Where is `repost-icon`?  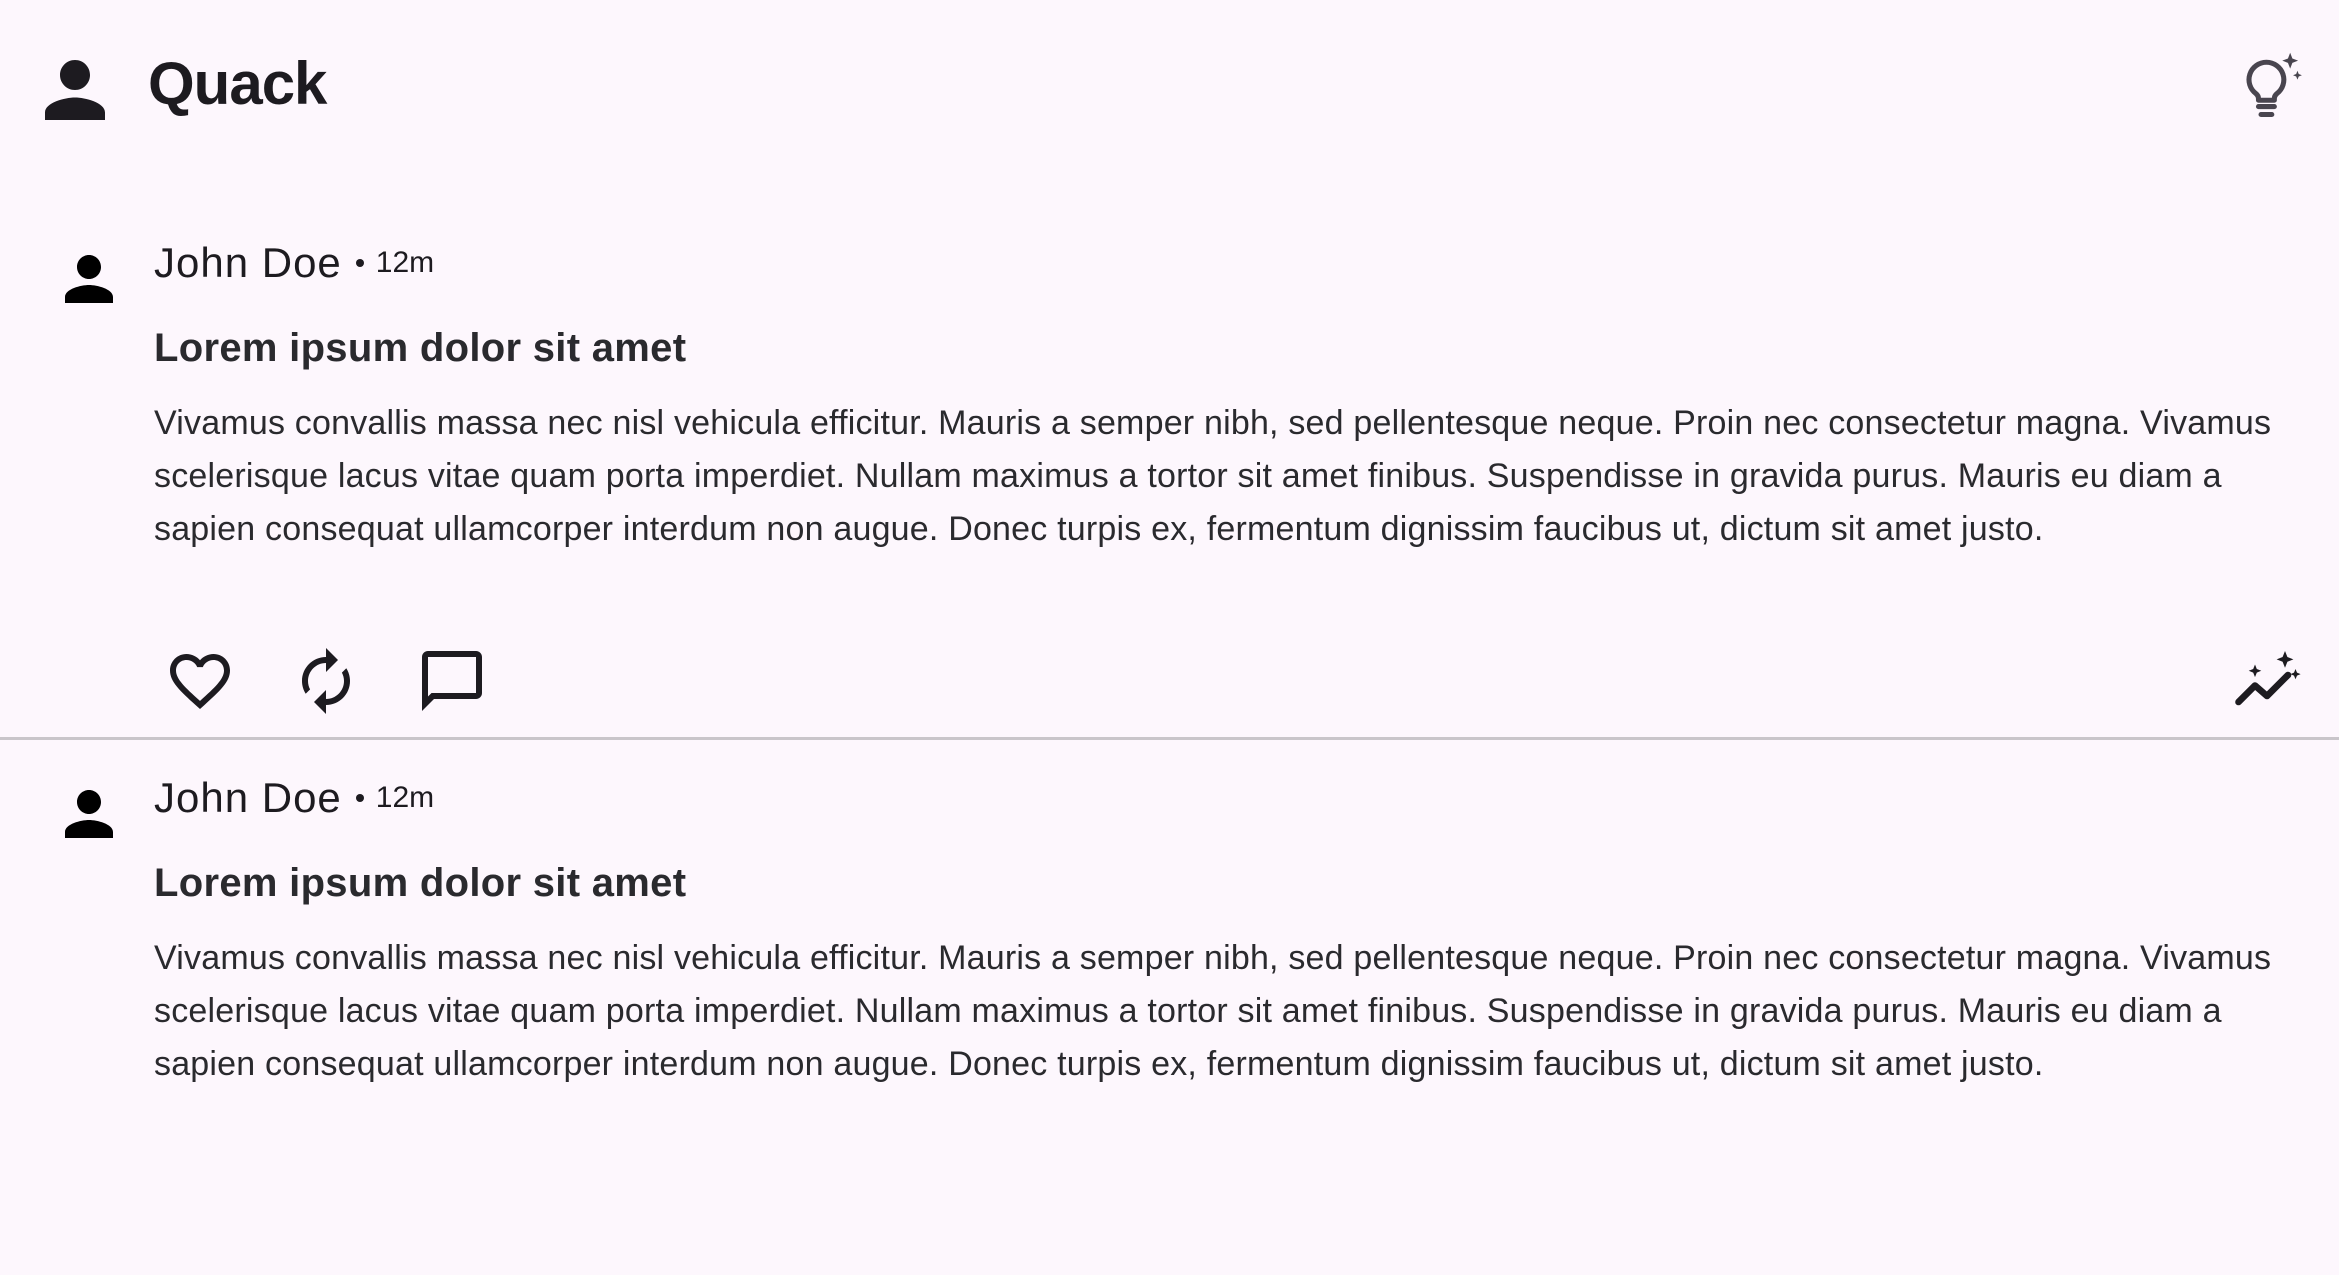 repost-icon is located at coordinates (326, 681).